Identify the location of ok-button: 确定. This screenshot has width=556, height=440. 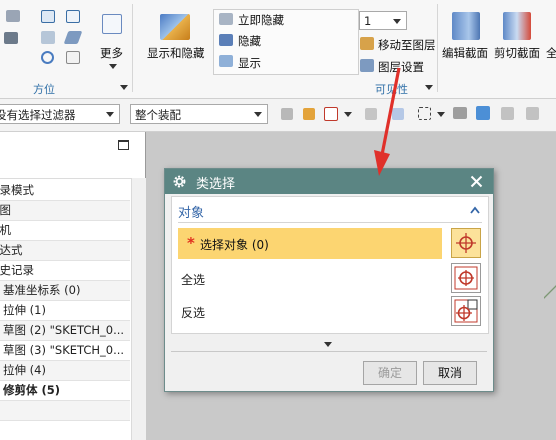
(390, 373).